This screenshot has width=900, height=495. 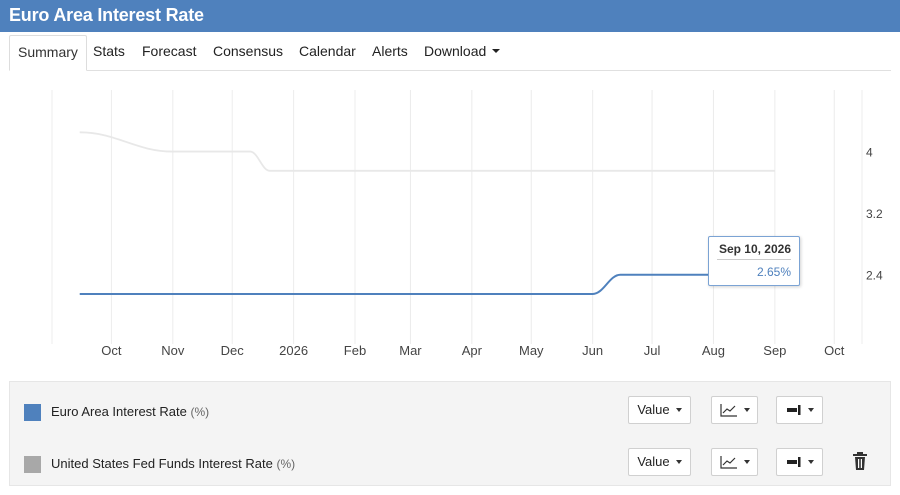 I want to click on x-tick-label: Nov, so click(x=173, y=350).